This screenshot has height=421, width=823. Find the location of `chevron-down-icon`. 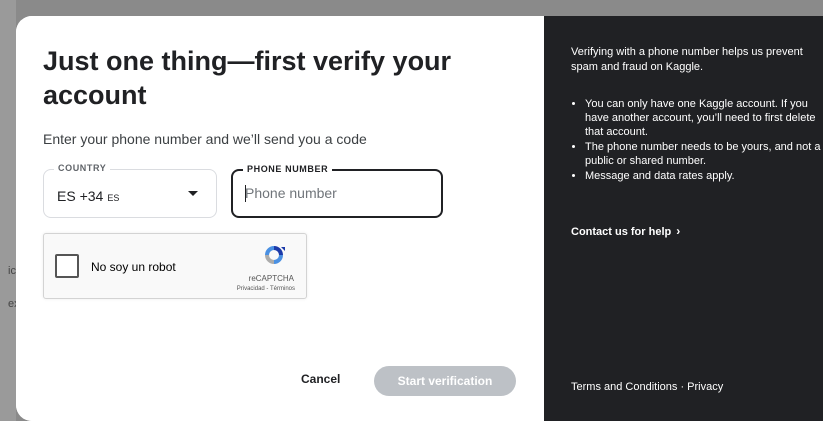

chevron-down-icon is located at coordinates (193, 193).